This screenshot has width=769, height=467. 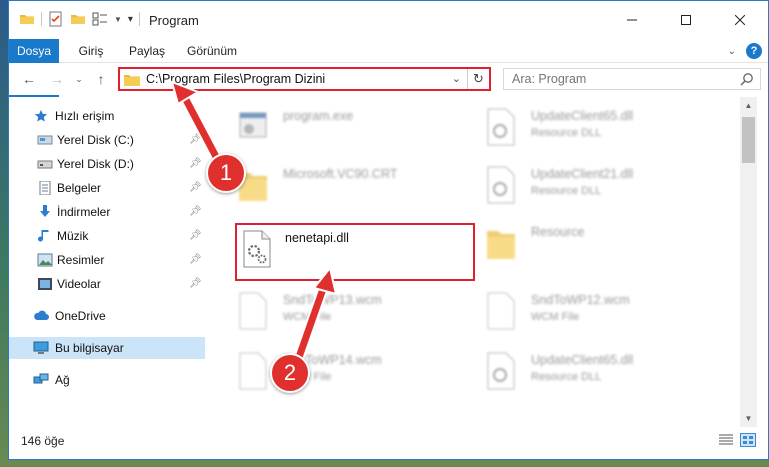 I want to click on annotation-arrows, so click(x=254, y=223).